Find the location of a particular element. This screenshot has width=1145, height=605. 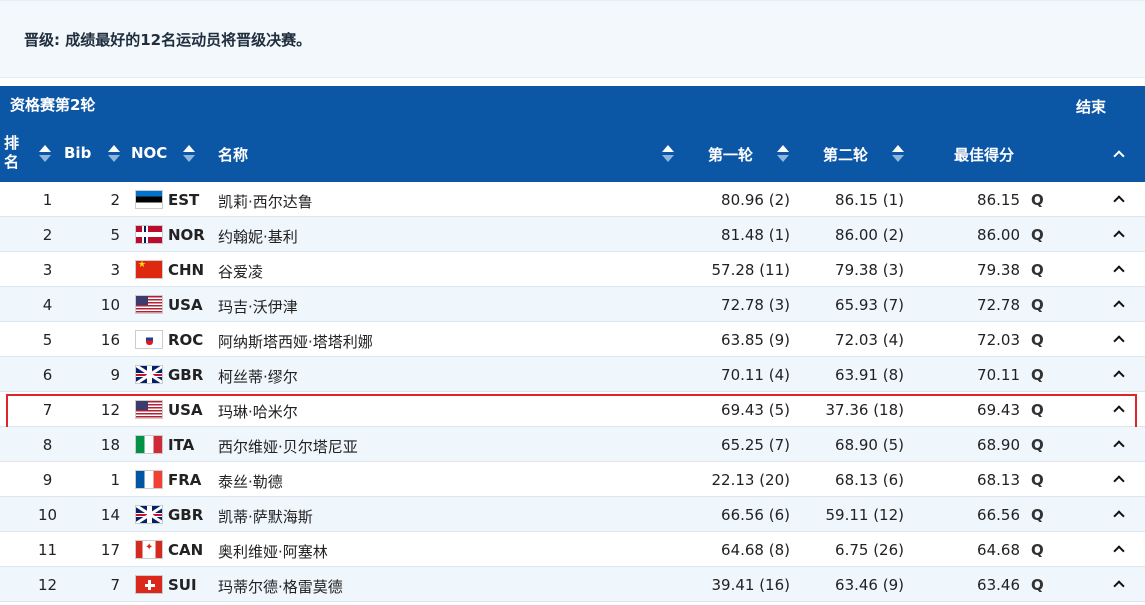

sort-bib-icon is located at coordinates (114, 154).